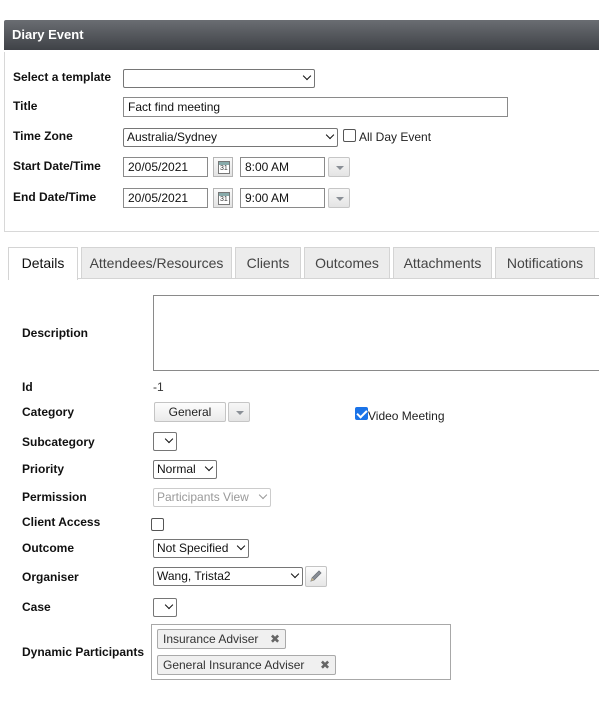 The height and width of the screenshot is (710, 599). What do you see at coordinates (158, 387) in the screenshot?
I see `id-value: -1` at bounding box center [158, 387].